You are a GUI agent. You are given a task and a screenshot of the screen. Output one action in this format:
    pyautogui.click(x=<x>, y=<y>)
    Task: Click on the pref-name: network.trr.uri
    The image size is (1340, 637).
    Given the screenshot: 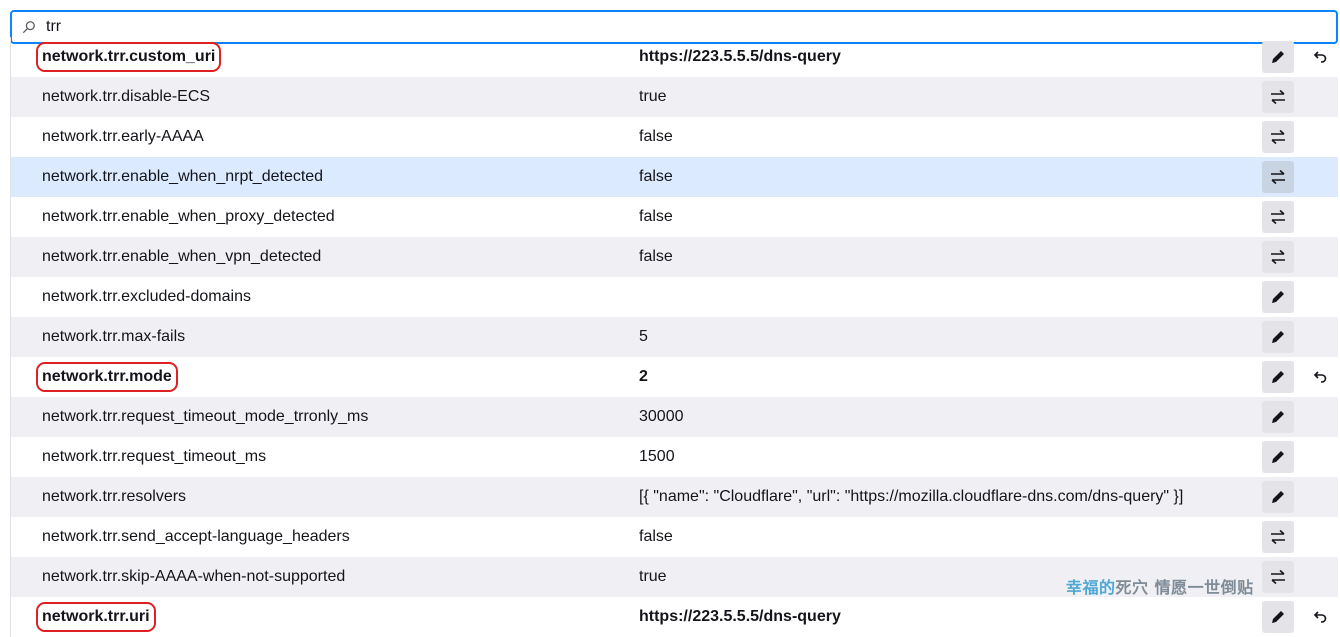 What is the action you would take?
    pyautogui.click(x=96, y=617)
    